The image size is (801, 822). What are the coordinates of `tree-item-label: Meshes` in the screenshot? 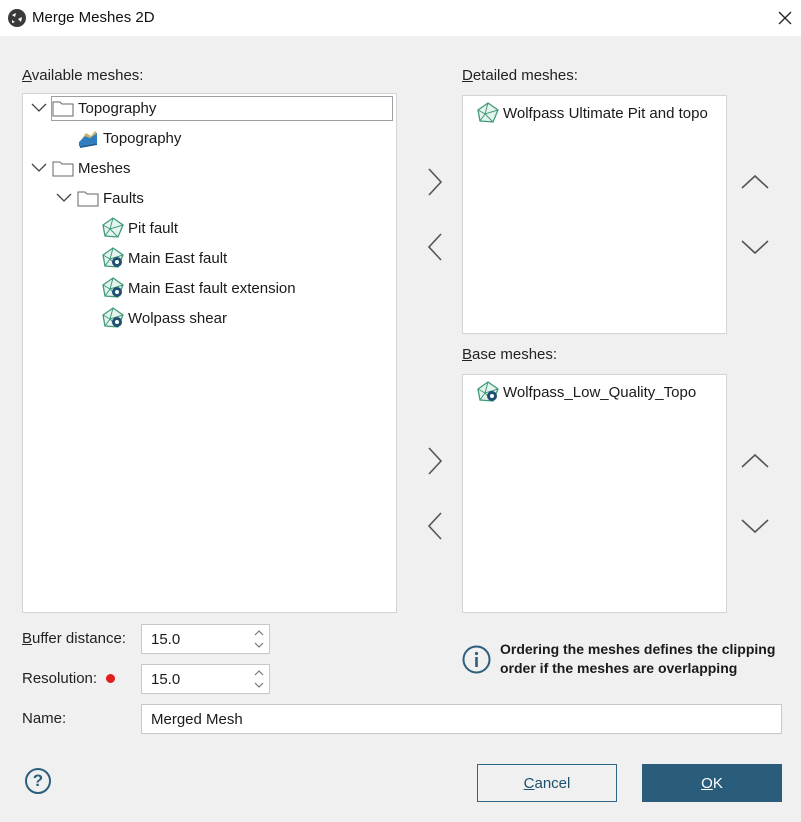 It's located at (104, 168).